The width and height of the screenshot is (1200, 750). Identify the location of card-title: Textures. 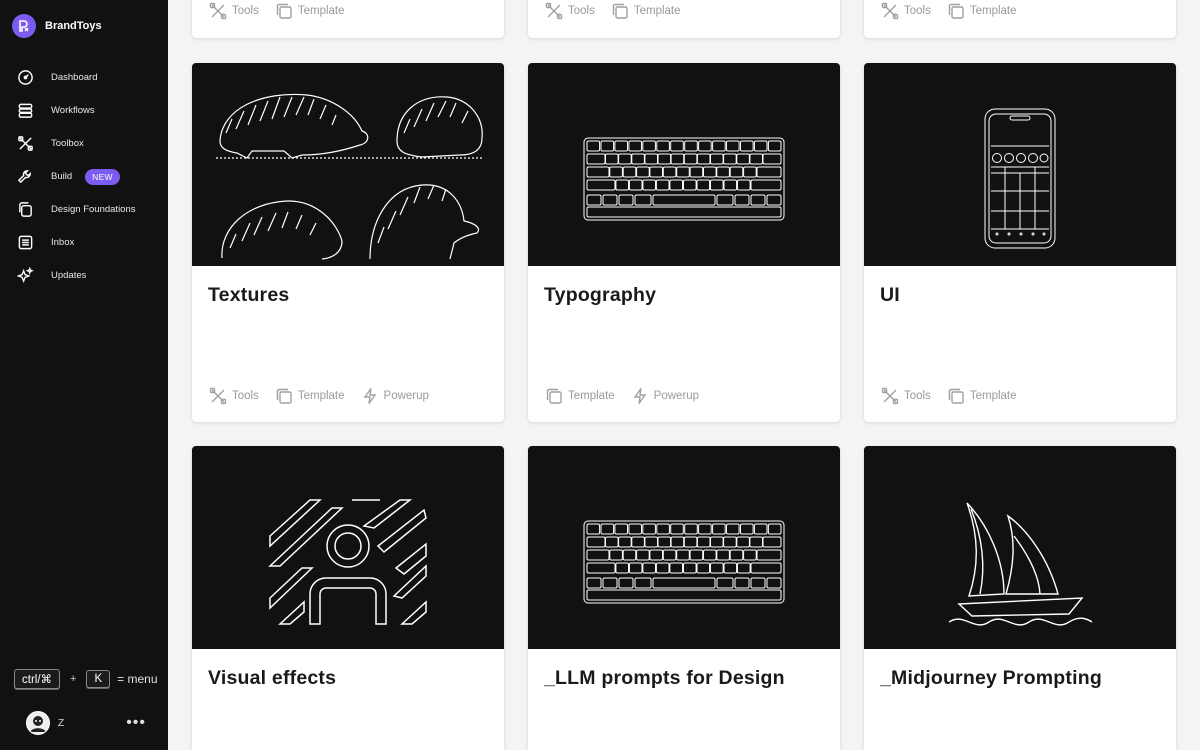
(249, 295).